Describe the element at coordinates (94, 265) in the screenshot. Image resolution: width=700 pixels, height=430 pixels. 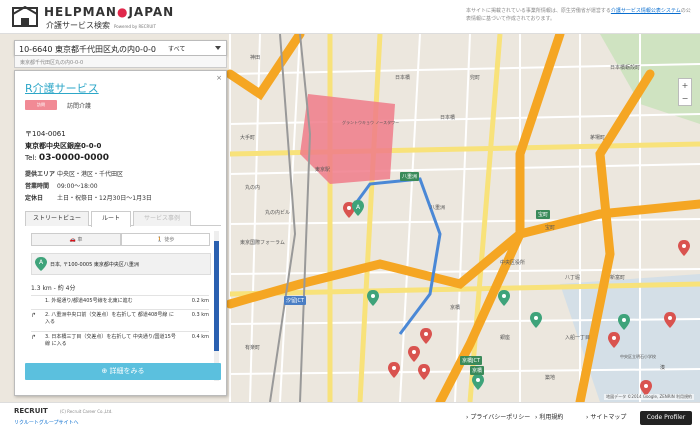
I see `origin-address: 日本, 〒100-0005 東京都中央区八重洲` at that location.